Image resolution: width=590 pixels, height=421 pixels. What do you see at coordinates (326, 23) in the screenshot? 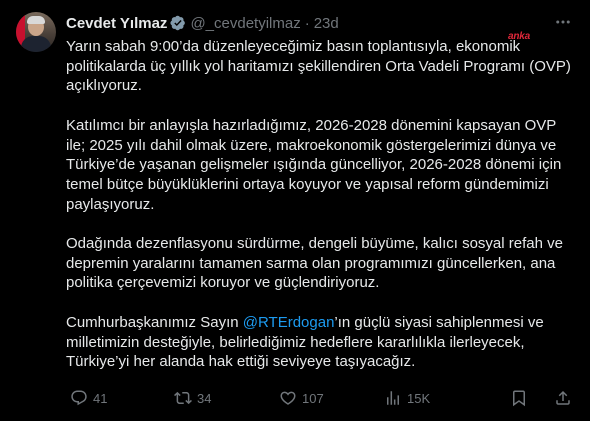
I see `tweet-time: 23d` at bounding box center [326, 23].